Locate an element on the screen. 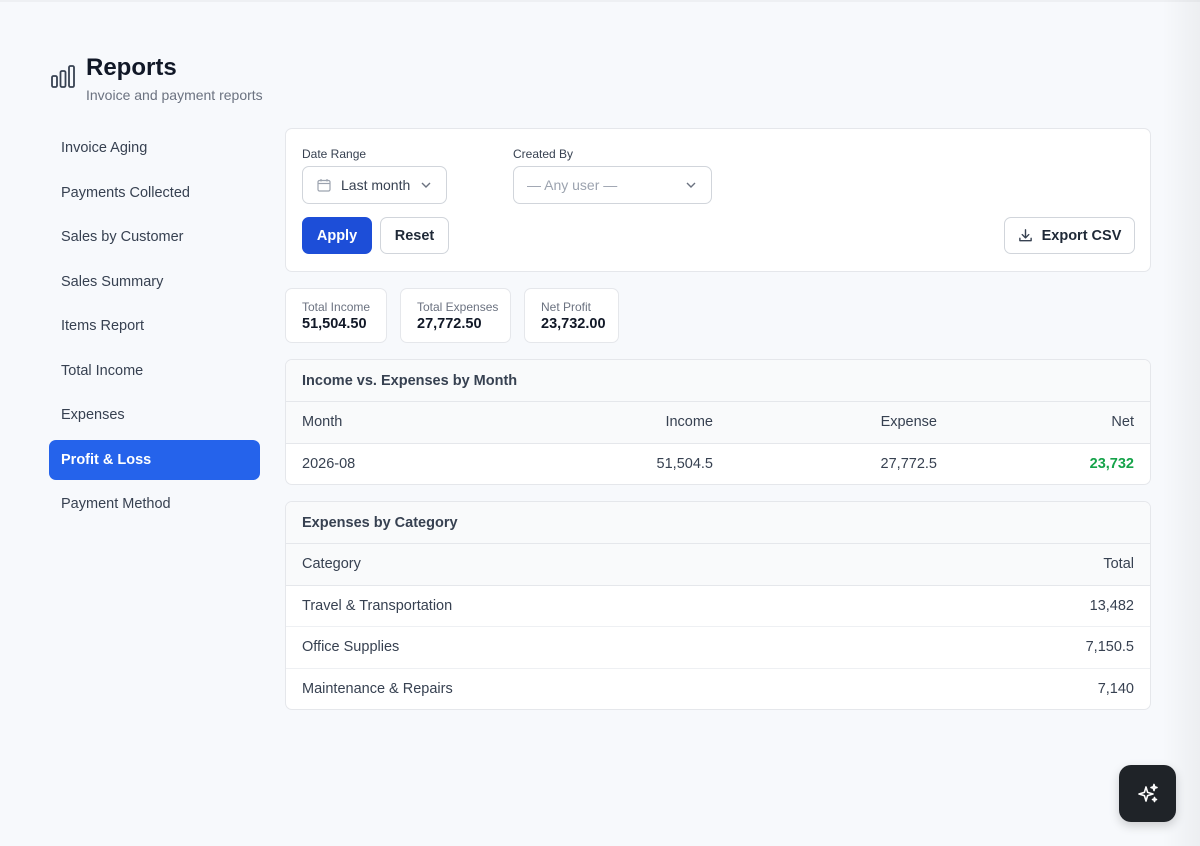 Image resolution: width=1200 pixels, height=846 pixels. date-range-value: Last month is located at coordinates (376, 185).